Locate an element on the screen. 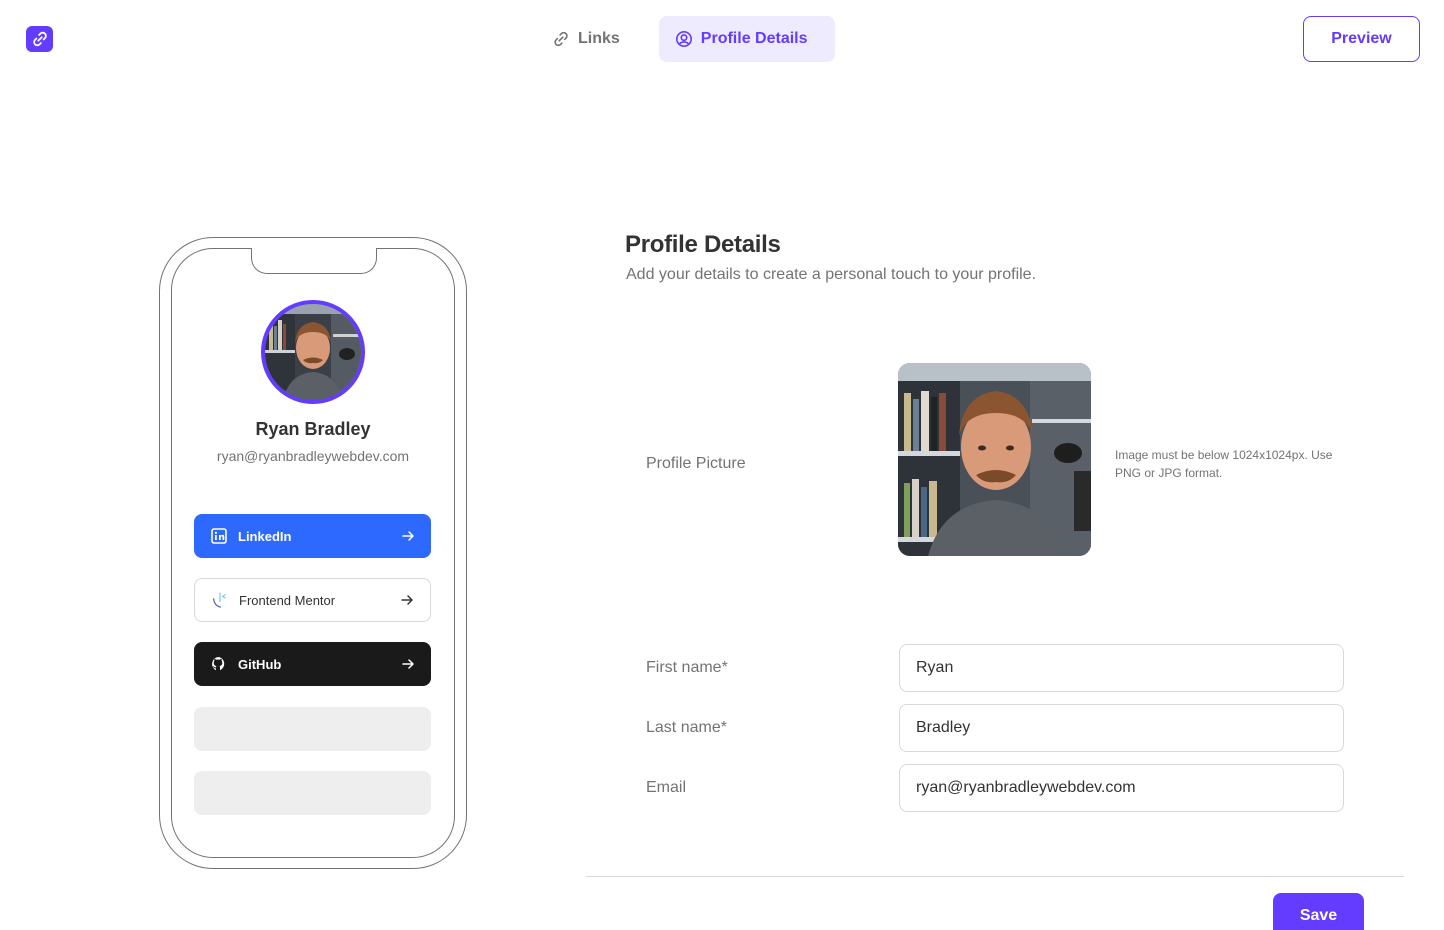 This screenshot has height=930, width=1444. last-name-label: Last name* is located at coordinates (686, 727).